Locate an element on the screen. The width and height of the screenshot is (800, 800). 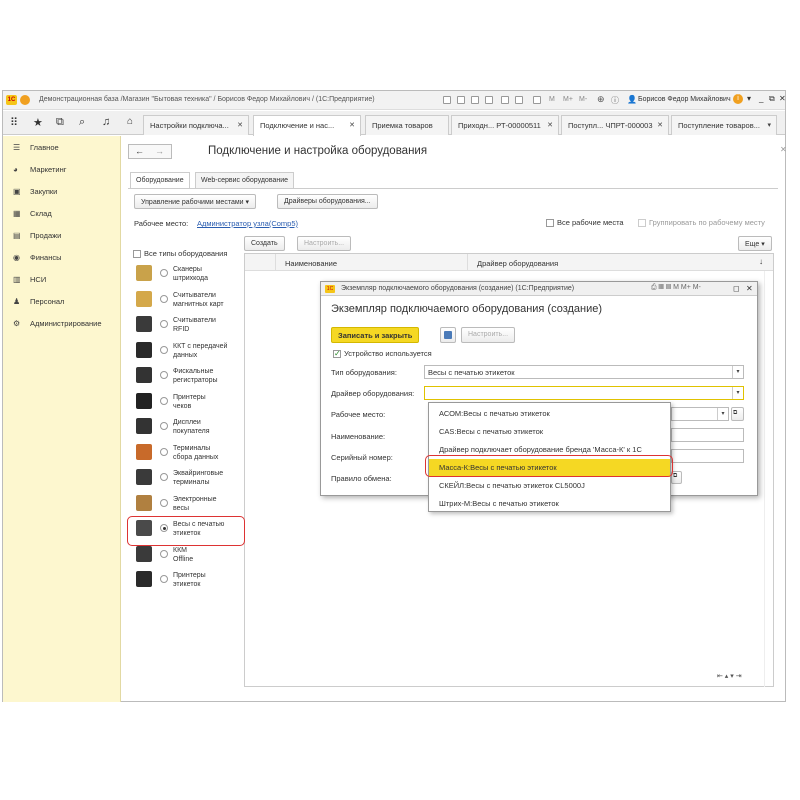
create-button: Создать is located at coordinates (264, 243).